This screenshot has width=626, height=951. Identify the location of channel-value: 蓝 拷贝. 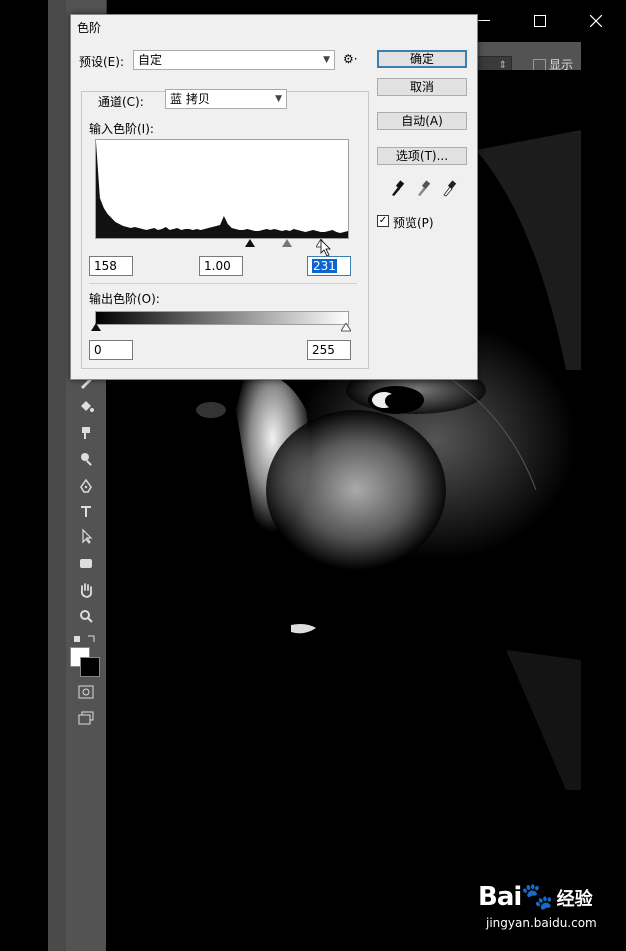
(190, 99).